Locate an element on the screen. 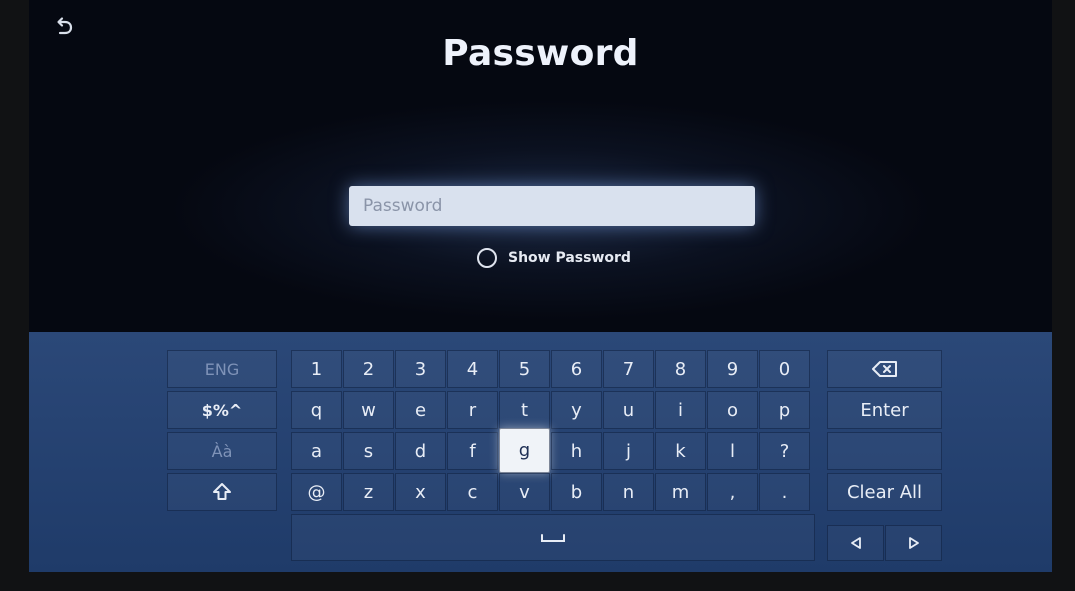 The width and height of the screenshot is (1075, 591). cursor-left-key is located at coordinates (855, 543).